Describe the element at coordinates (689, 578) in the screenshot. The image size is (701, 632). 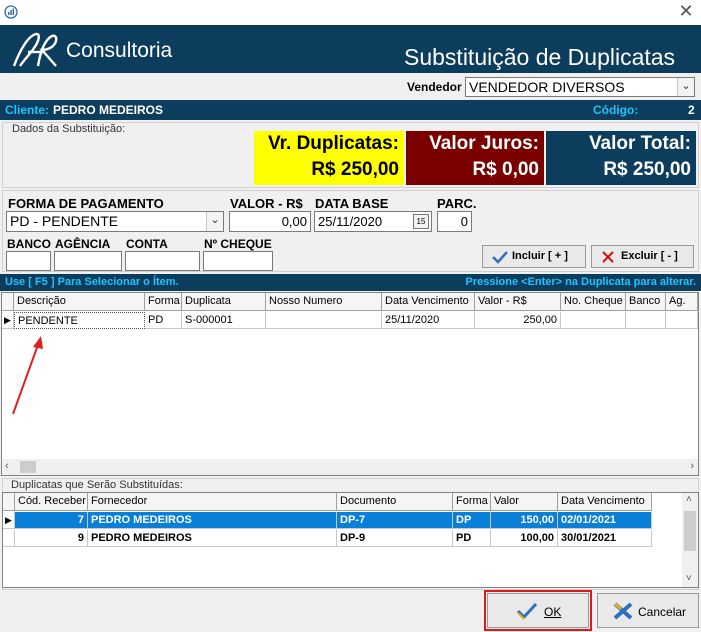
I see `chevron-down-icon: ˅` at that location.